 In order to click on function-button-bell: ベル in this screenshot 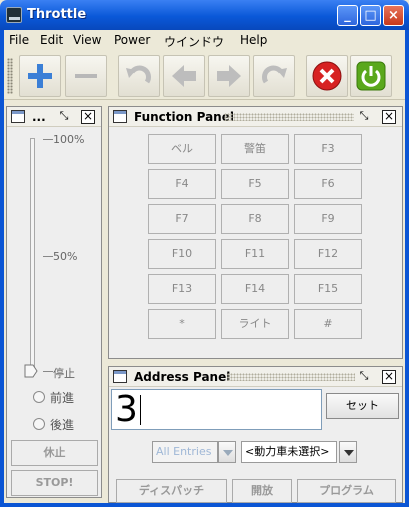, I will do `click(182, 149)`.